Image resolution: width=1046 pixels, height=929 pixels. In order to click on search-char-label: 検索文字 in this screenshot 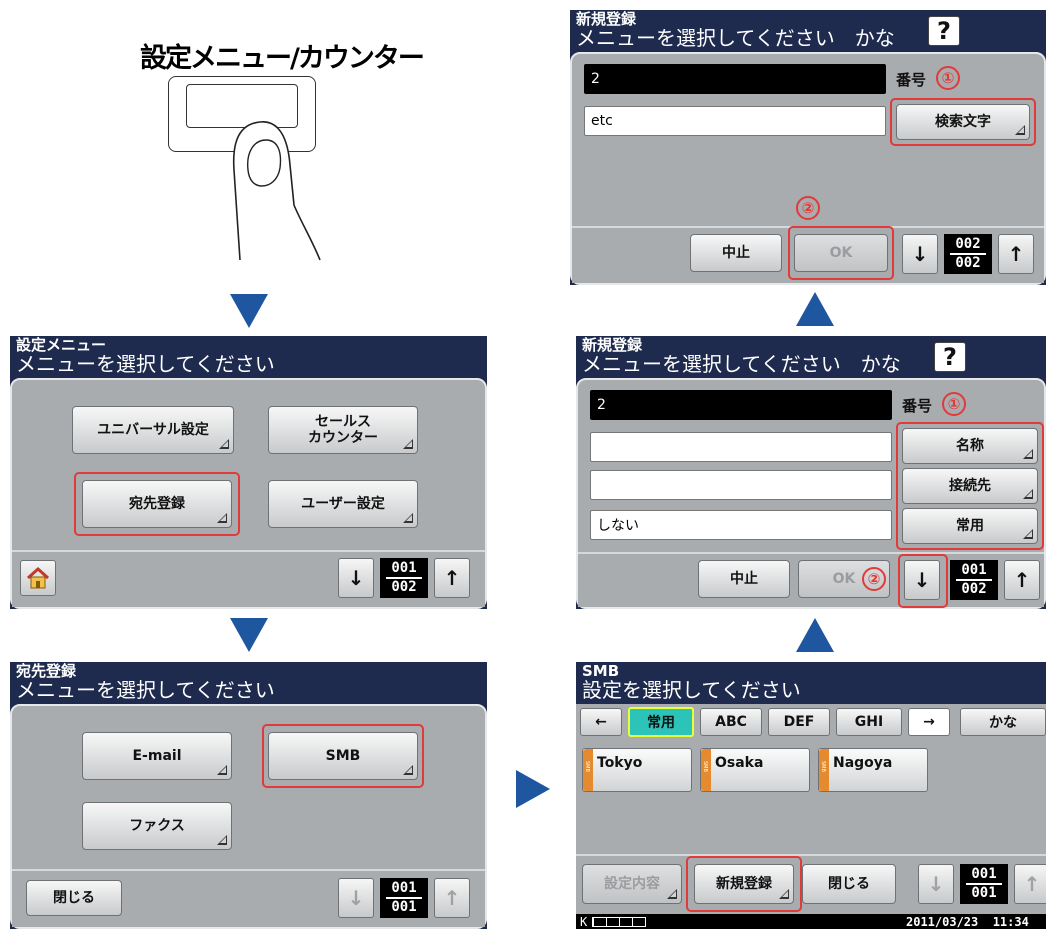, I will do `click(963, 121)`.